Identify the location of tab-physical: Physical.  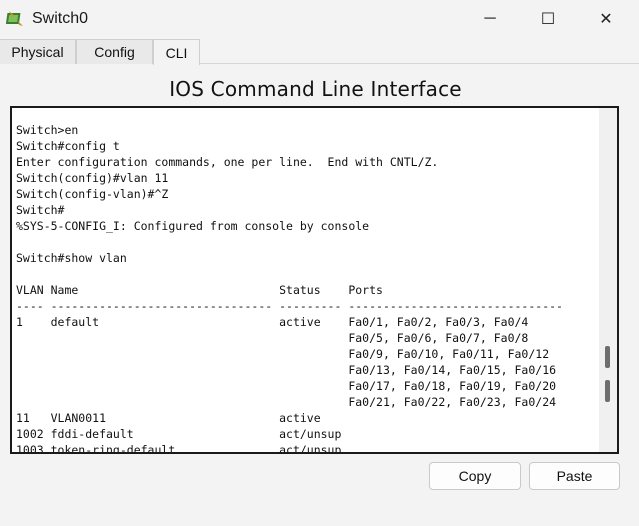
(38, 51).